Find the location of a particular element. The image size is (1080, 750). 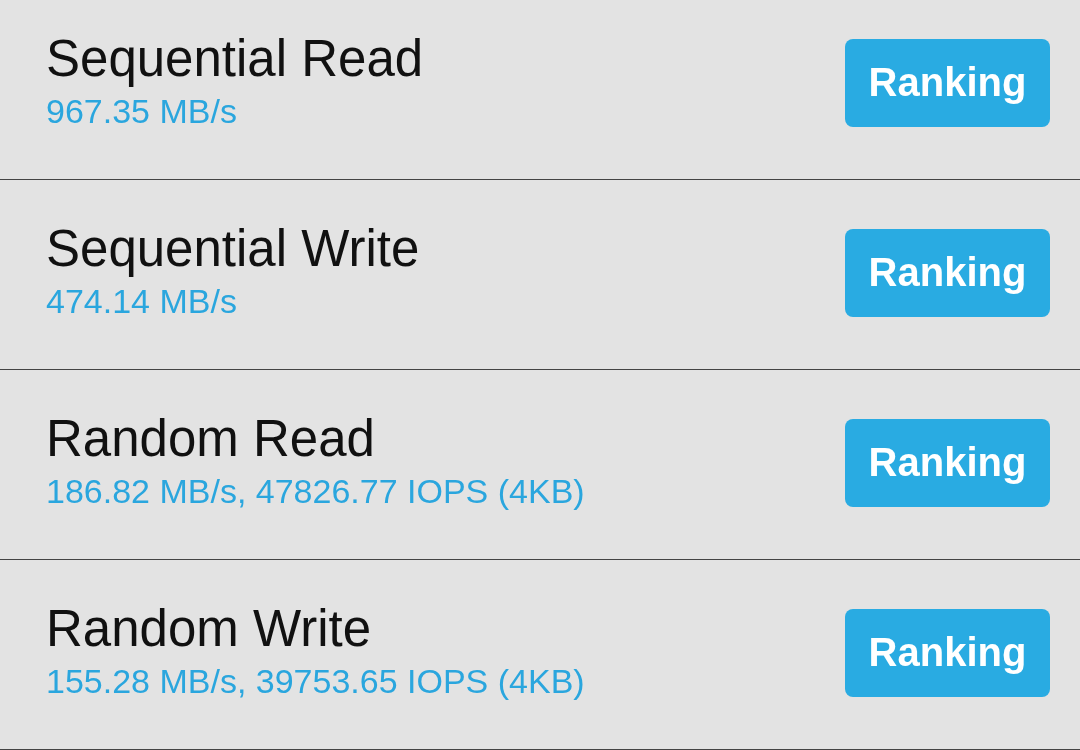

result-value: 474.14 MB/s is located at coordinates (142, 301).